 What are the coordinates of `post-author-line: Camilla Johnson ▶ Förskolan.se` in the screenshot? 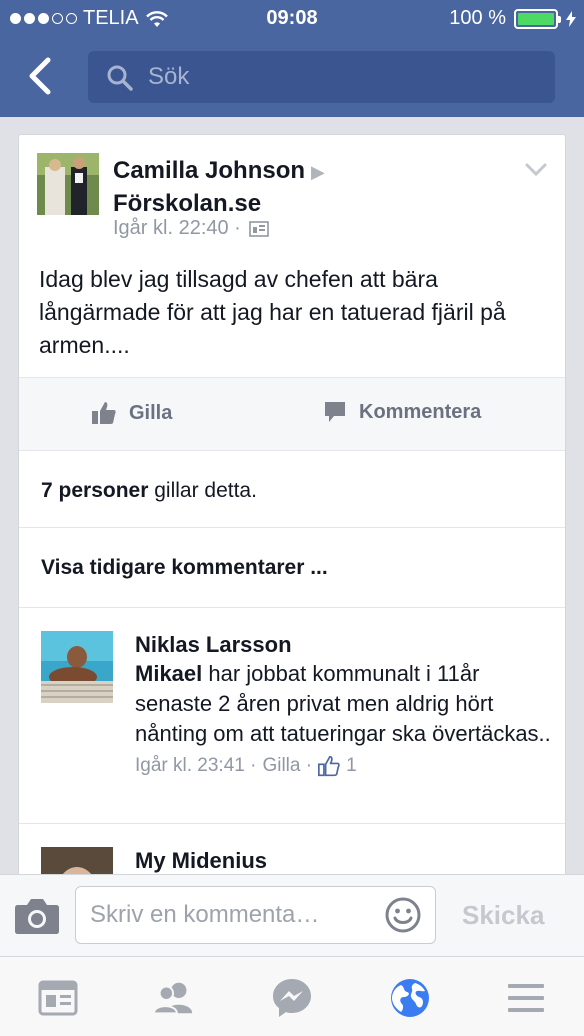 It's located at (219, 187).